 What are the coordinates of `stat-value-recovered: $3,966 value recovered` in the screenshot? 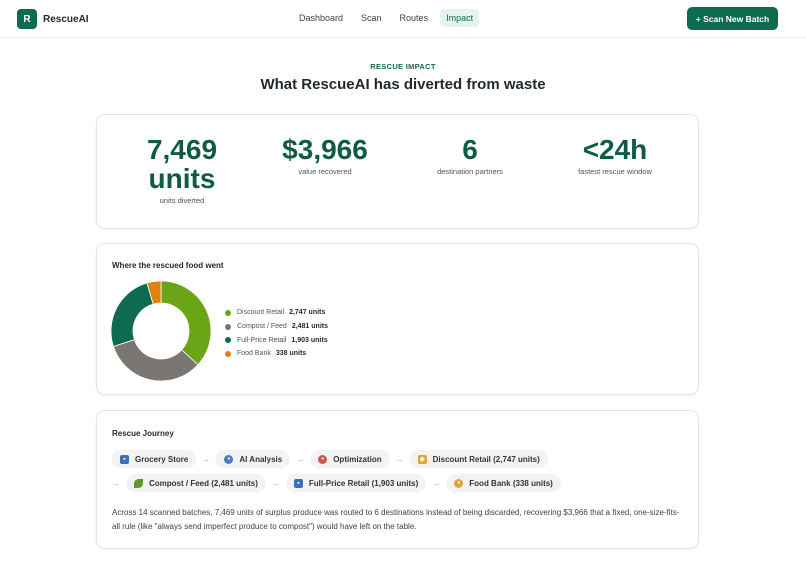 It's located at (325, 155).